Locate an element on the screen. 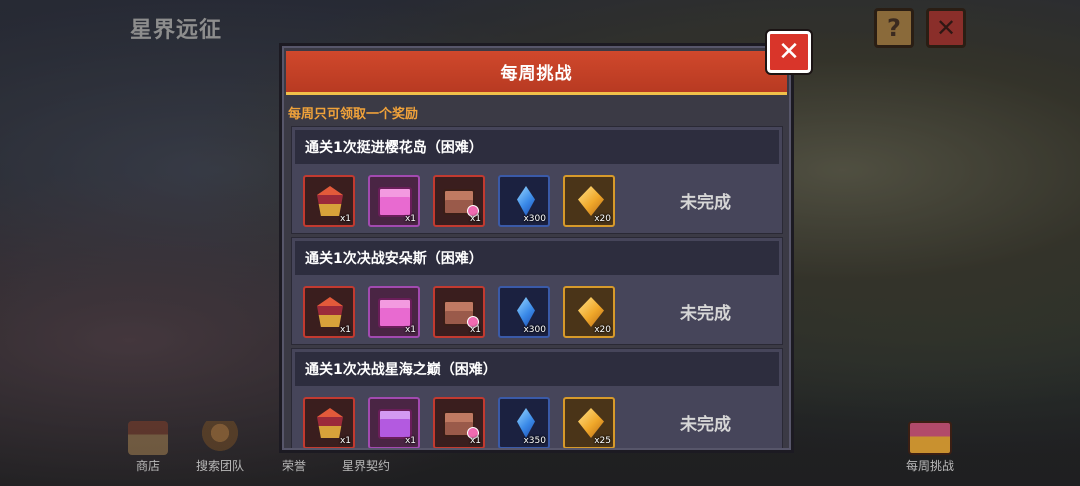 This screenshot has height=486, width=1080. modal-header: 每周挑战 is located at coordinates (536, 73).